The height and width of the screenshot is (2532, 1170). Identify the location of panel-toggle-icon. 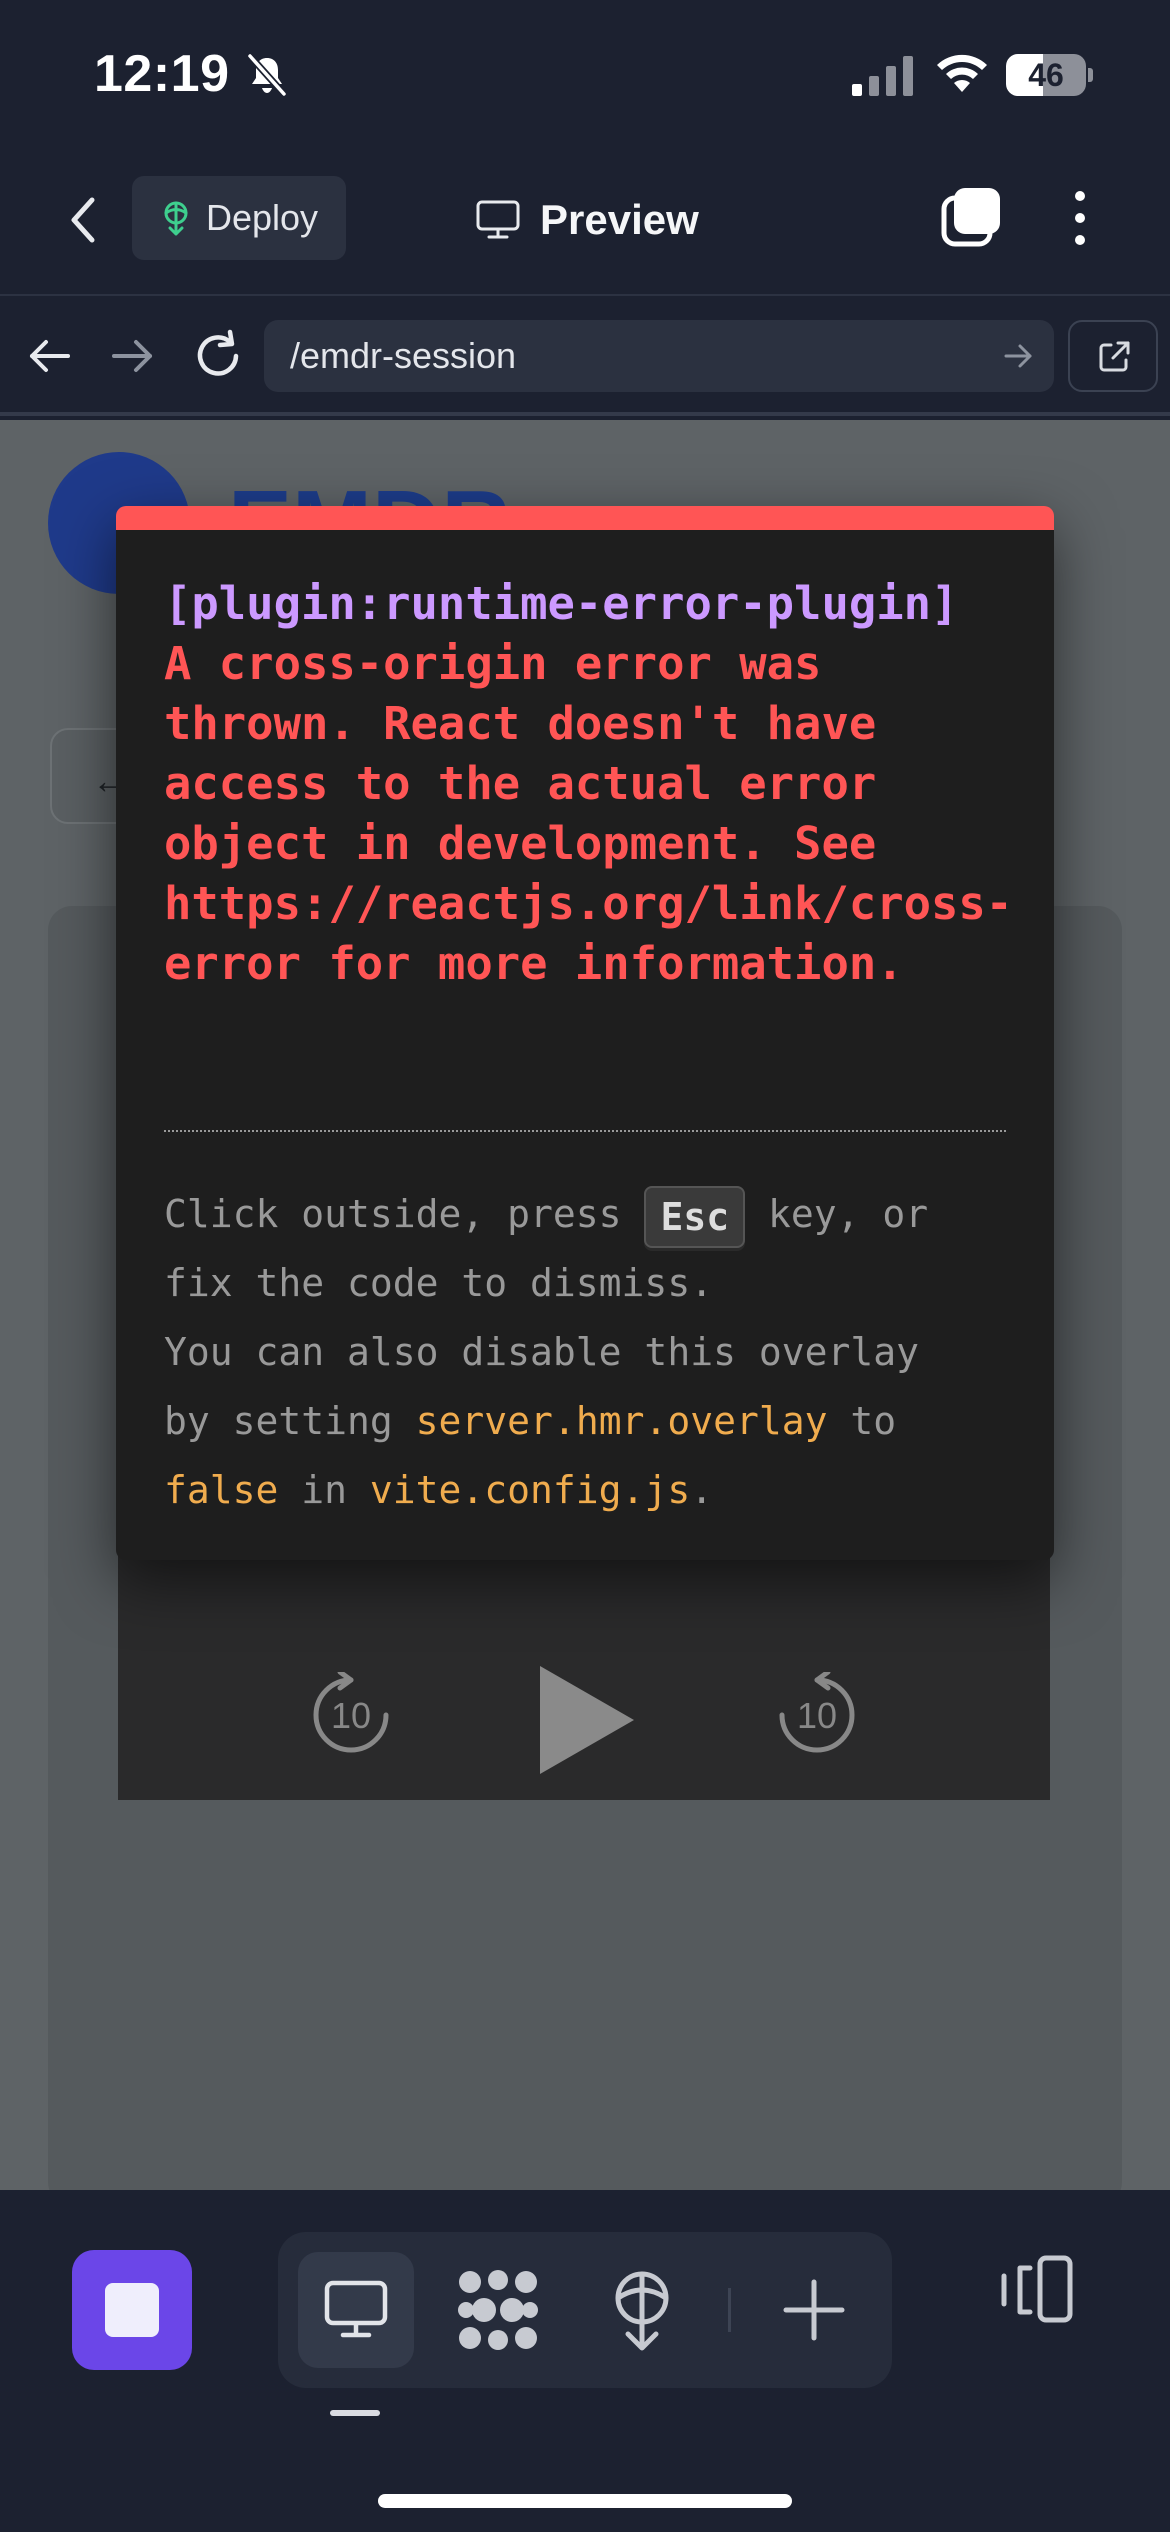
(1036, 2288).